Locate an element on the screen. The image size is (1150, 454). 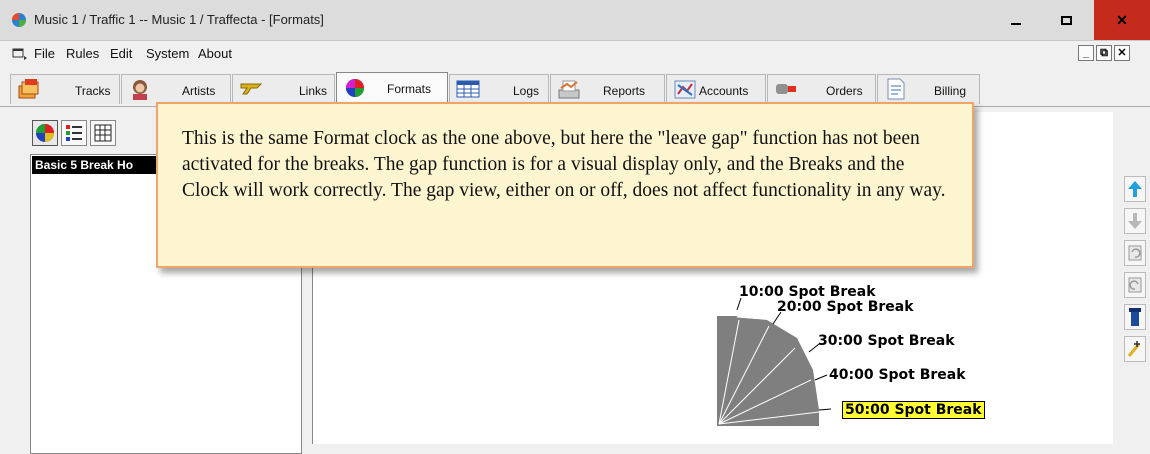
move-up-icon is located at coordinates (1135, 189).